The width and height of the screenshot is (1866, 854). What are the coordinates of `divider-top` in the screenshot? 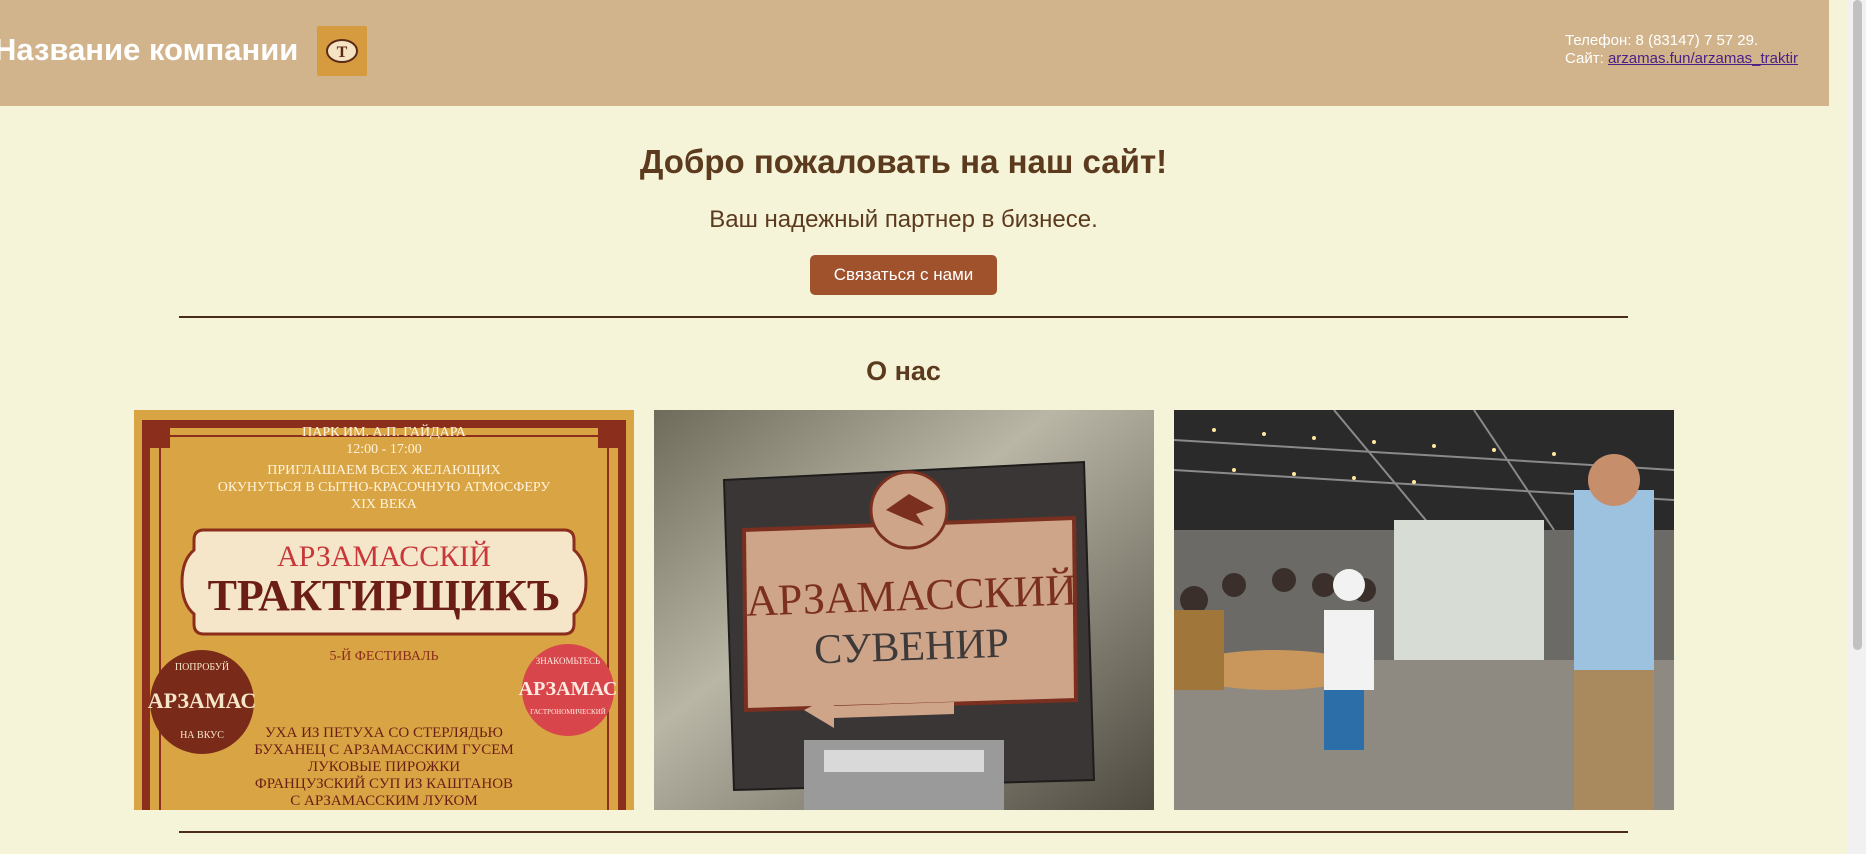 It's located at (903, 317).